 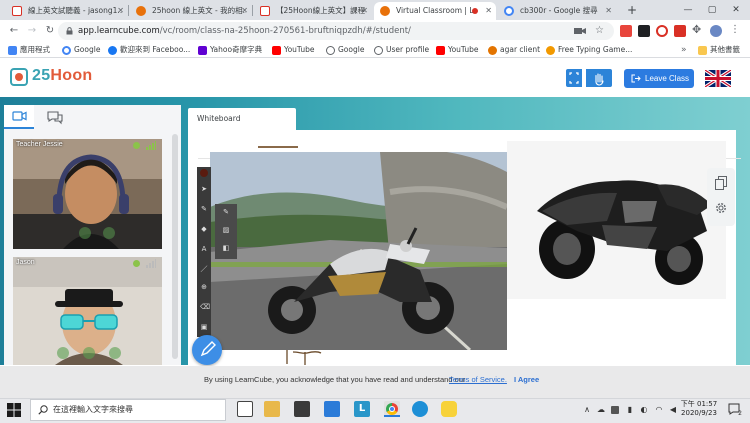 What do you see at coordinates (740, 413) in the screenshot?
I see `notification-count: 2` at bounding box center [740, 413].